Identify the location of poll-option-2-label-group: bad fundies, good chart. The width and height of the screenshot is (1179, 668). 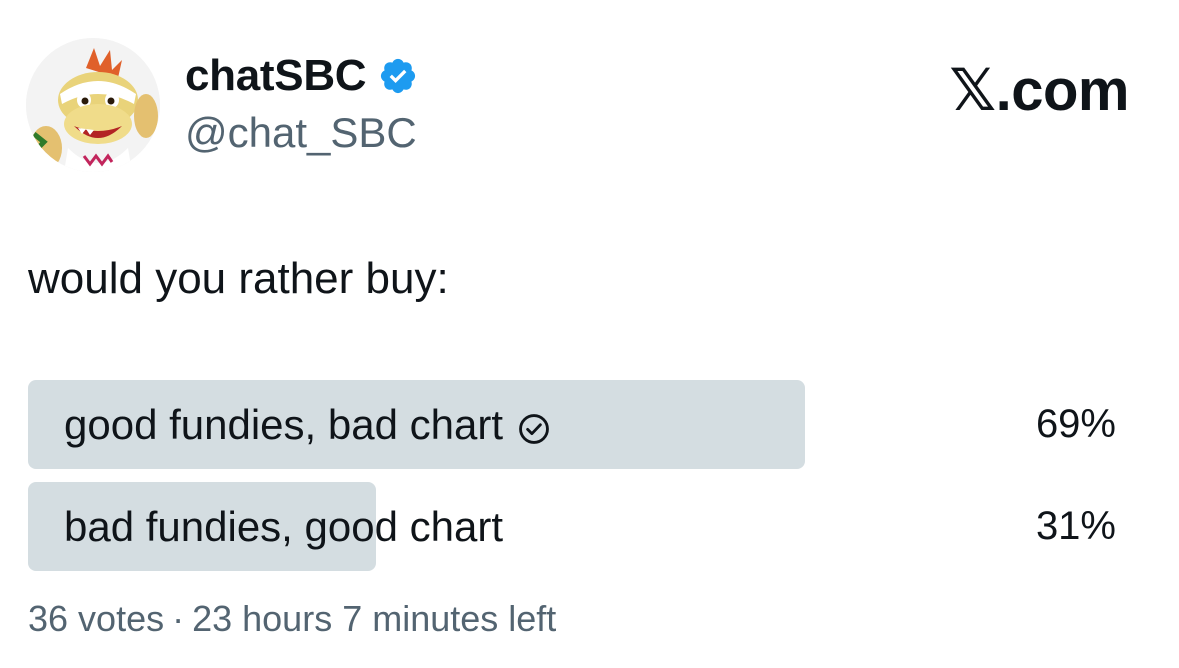
(283, 526).